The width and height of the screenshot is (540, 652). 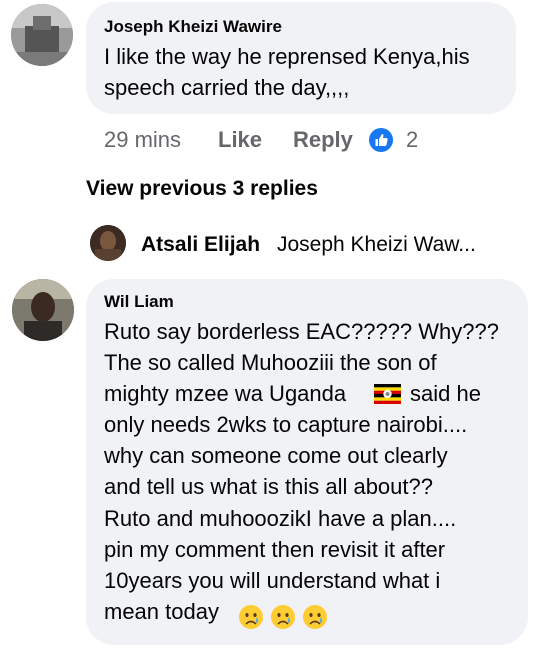 I want to click on view-previous-replies-link: View previous 3 replies, so click(x=202, y=189).